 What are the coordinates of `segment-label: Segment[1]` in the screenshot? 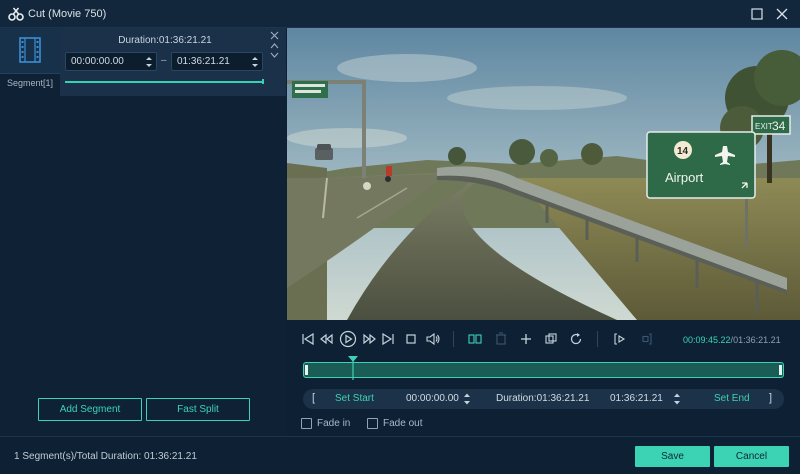 It's located at (30, 83).